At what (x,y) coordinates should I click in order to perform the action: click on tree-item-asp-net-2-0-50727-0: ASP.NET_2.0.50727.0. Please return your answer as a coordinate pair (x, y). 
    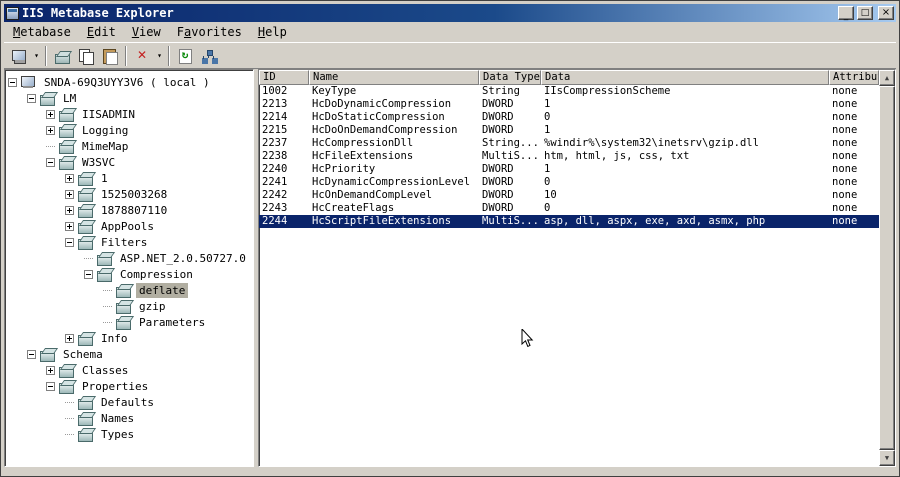
    Looking at the image, I should click on (130, 258).